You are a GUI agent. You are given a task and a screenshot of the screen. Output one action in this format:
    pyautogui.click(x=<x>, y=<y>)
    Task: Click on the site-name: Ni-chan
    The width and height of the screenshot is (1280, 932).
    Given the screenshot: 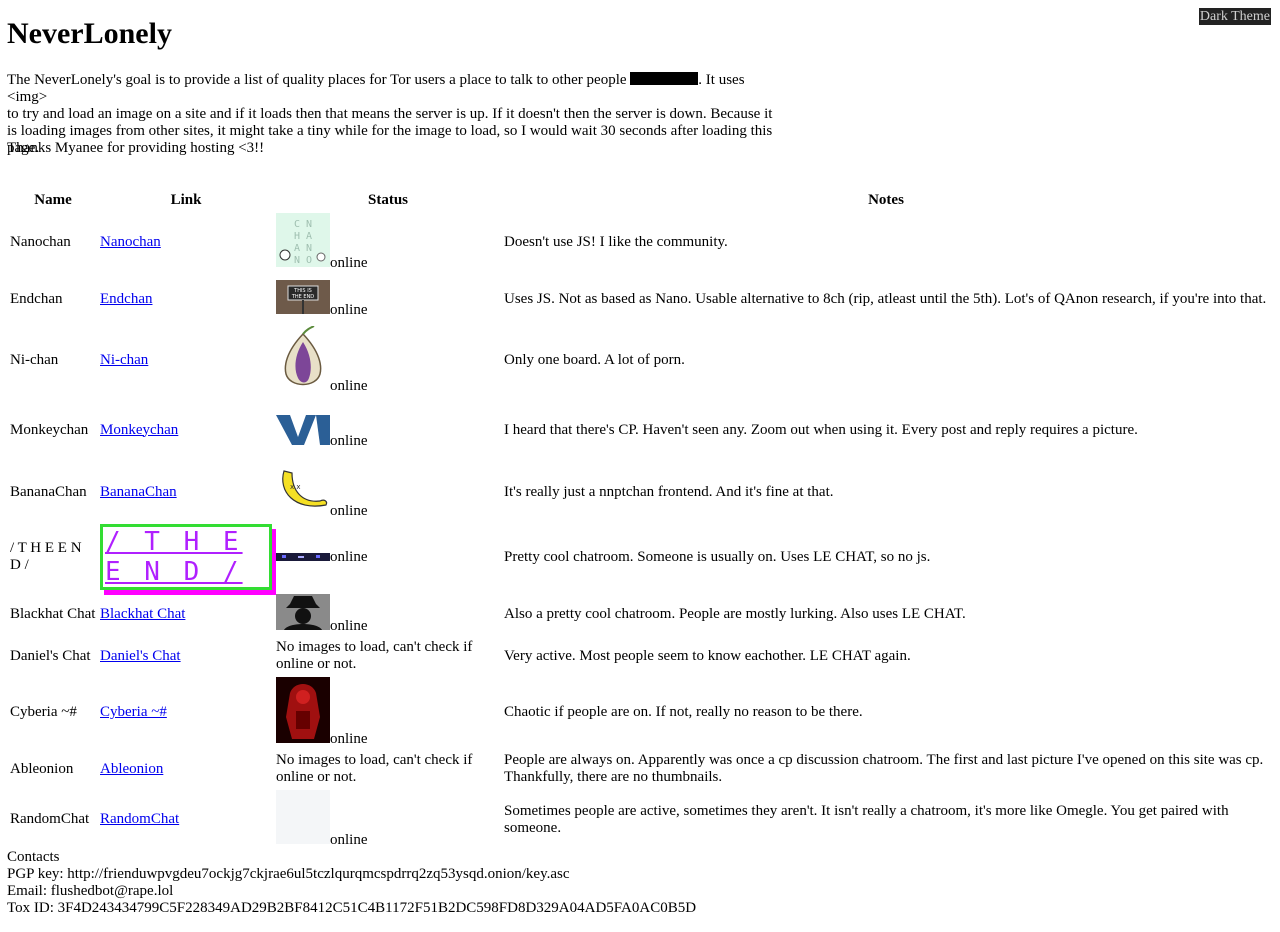 What is the action you would take?
    pyautogui.click(x=34, y=360)
    